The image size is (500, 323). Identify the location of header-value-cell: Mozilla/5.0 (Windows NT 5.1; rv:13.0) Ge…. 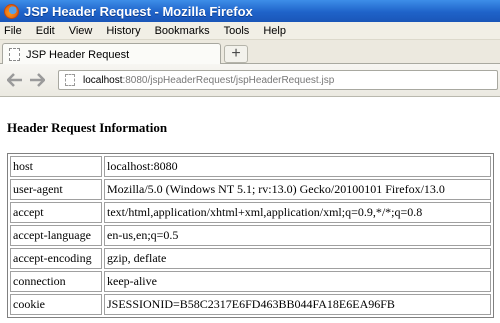
(297, 189).